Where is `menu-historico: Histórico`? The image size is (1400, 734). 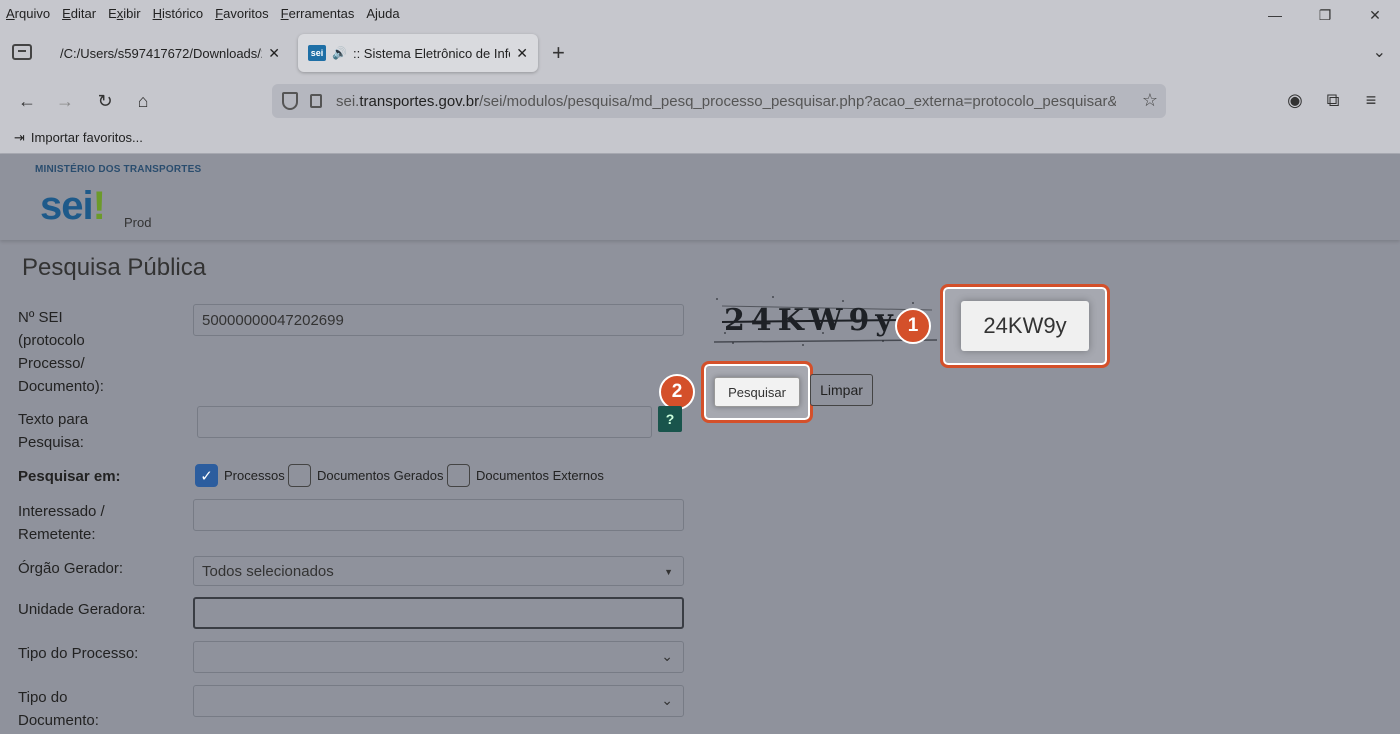
menu-historico: Histórico is located at coordinates (178, 13).